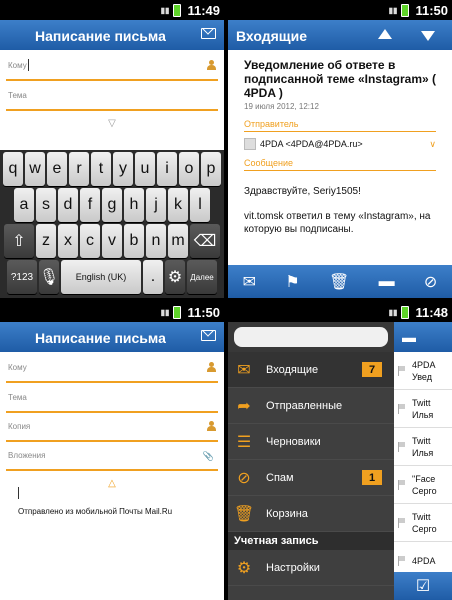 This screenshot has width=452, height=600. I want to click on key-s: s, so click(46, 205).